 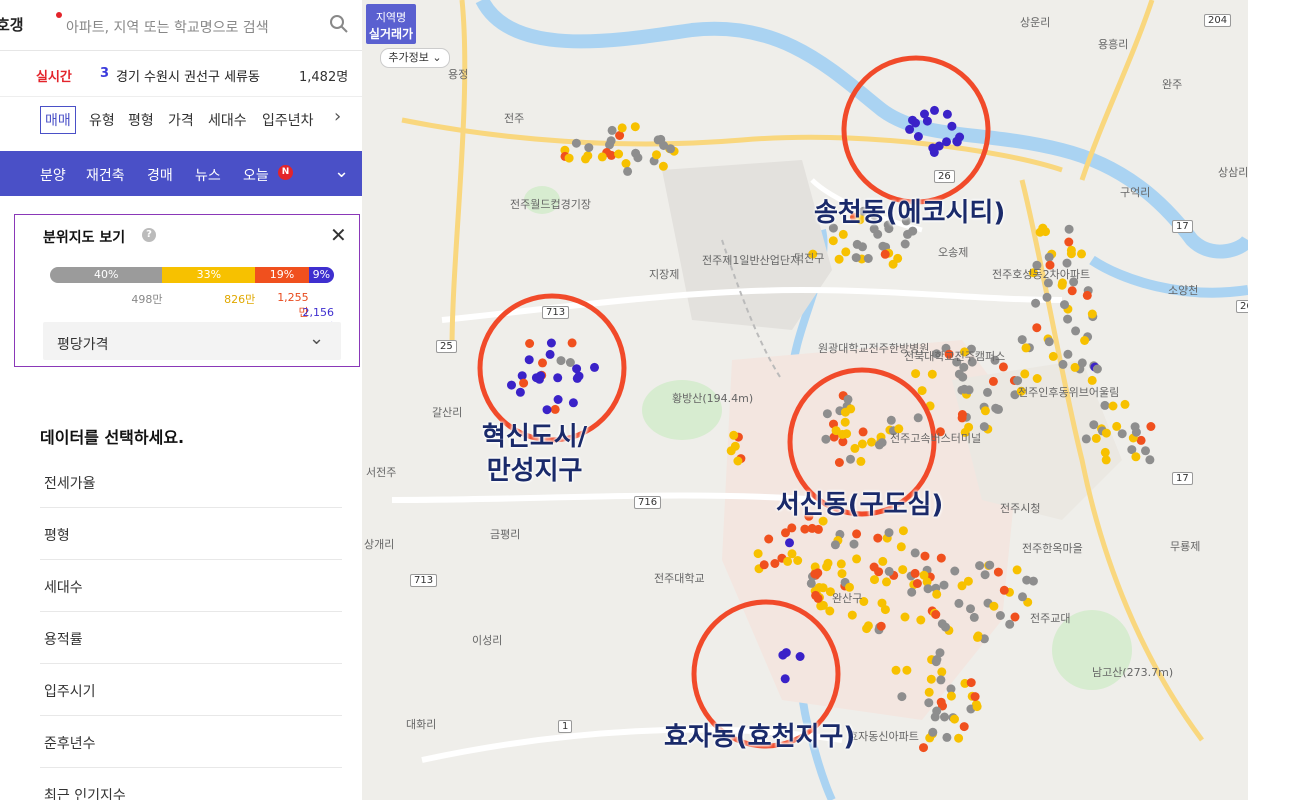 I want to click on search-icon, so click(x=339, y=24).